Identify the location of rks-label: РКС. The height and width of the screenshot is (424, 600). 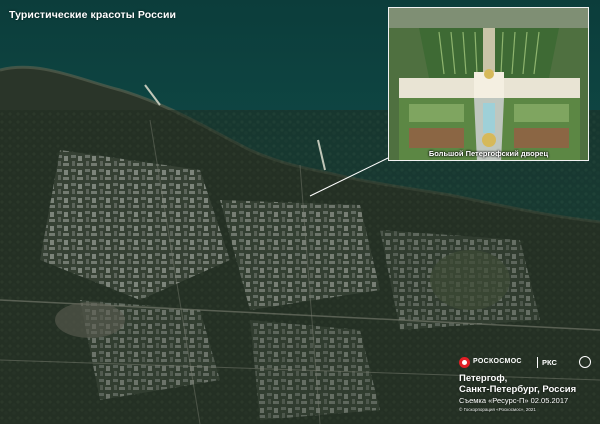
(549, 362).